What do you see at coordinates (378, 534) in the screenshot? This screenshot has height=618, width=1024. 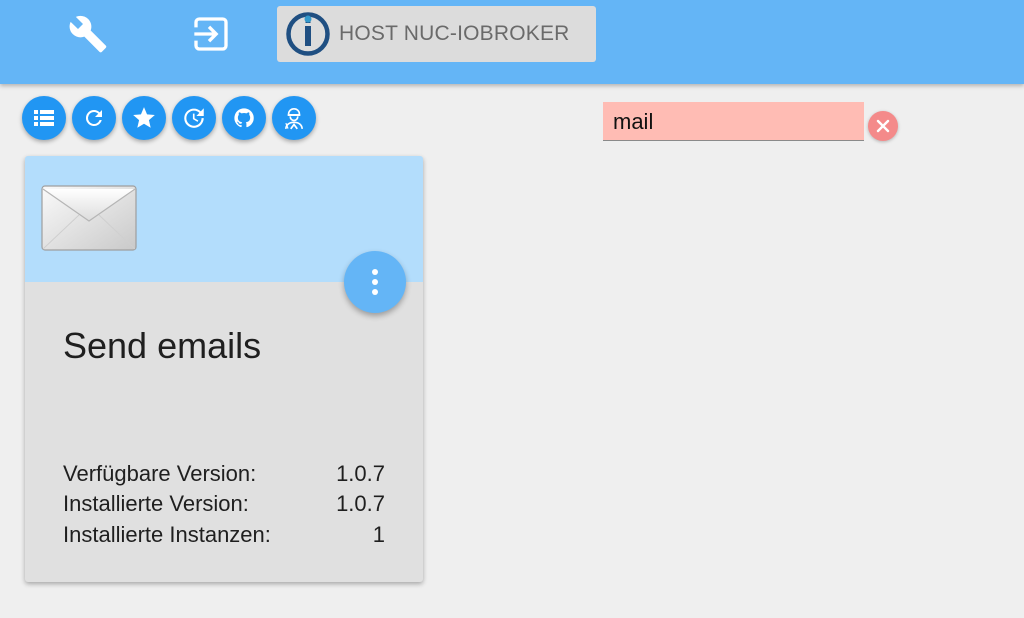 I see `info-value: 1` at bounding box center [378, 534].